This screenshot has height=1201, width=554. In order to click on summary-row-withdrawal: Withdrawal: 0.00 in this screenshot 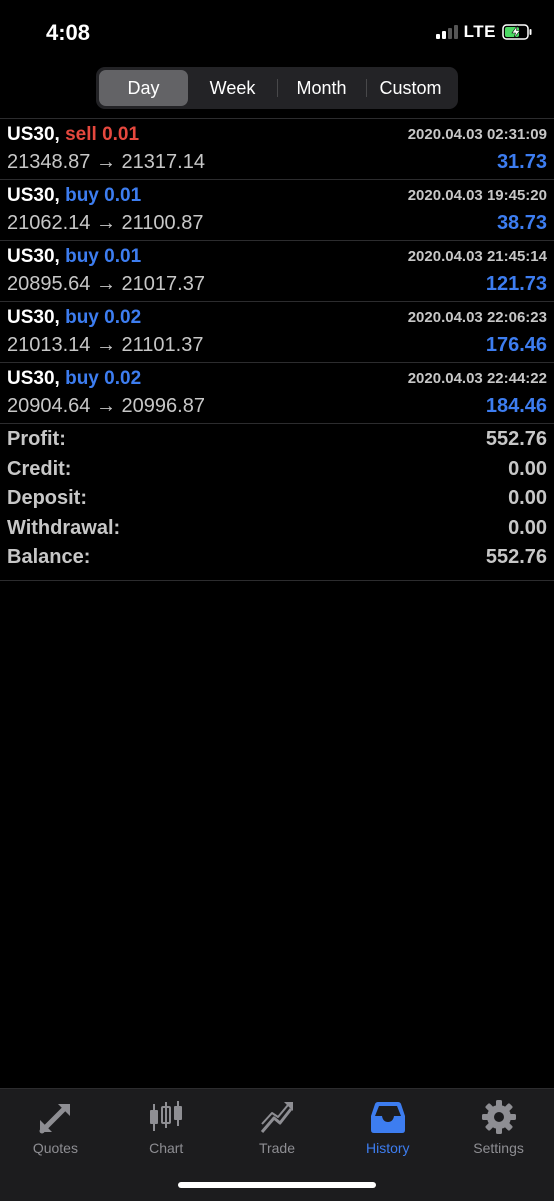, I will do `click(277, 529)`.